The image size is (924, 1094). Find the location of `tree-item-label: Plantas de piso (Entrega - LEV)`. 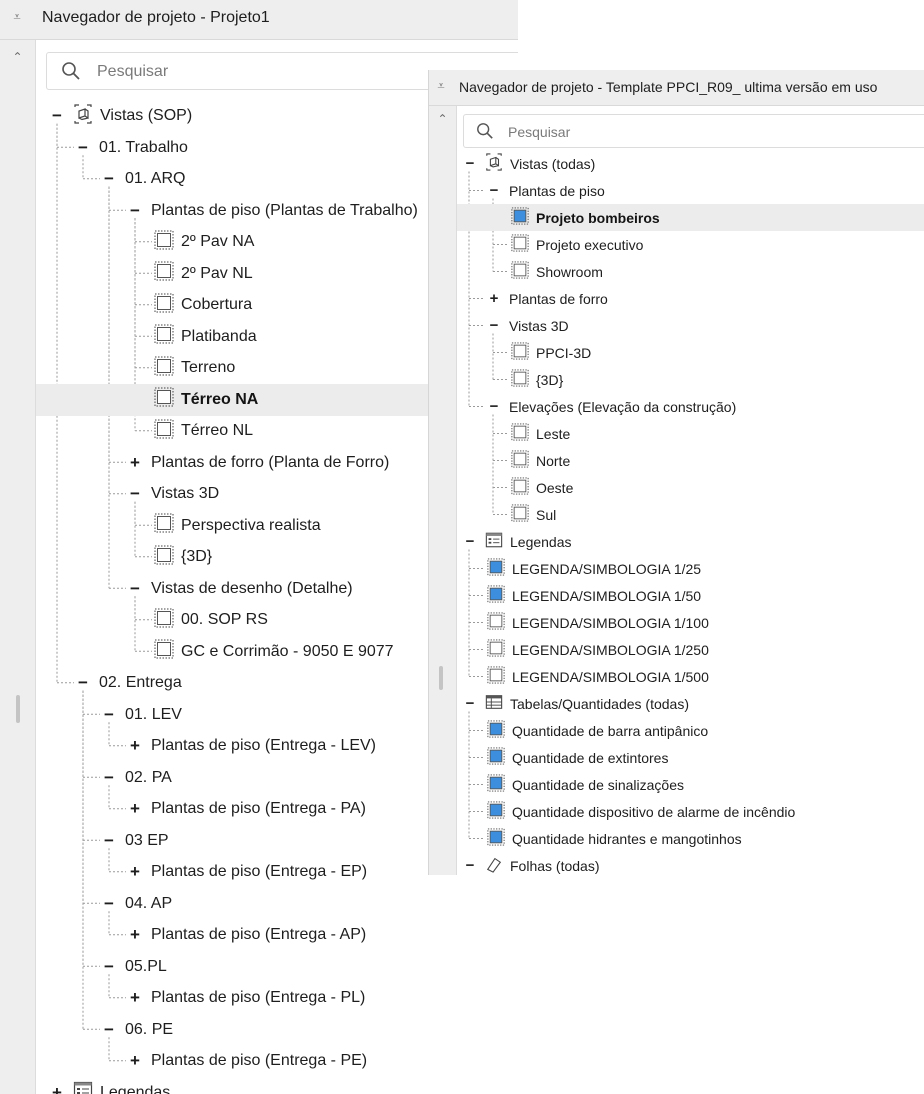

tree-item-label: Plantas de piso (Entrega - LEV) is located at coordinates (264, 745).